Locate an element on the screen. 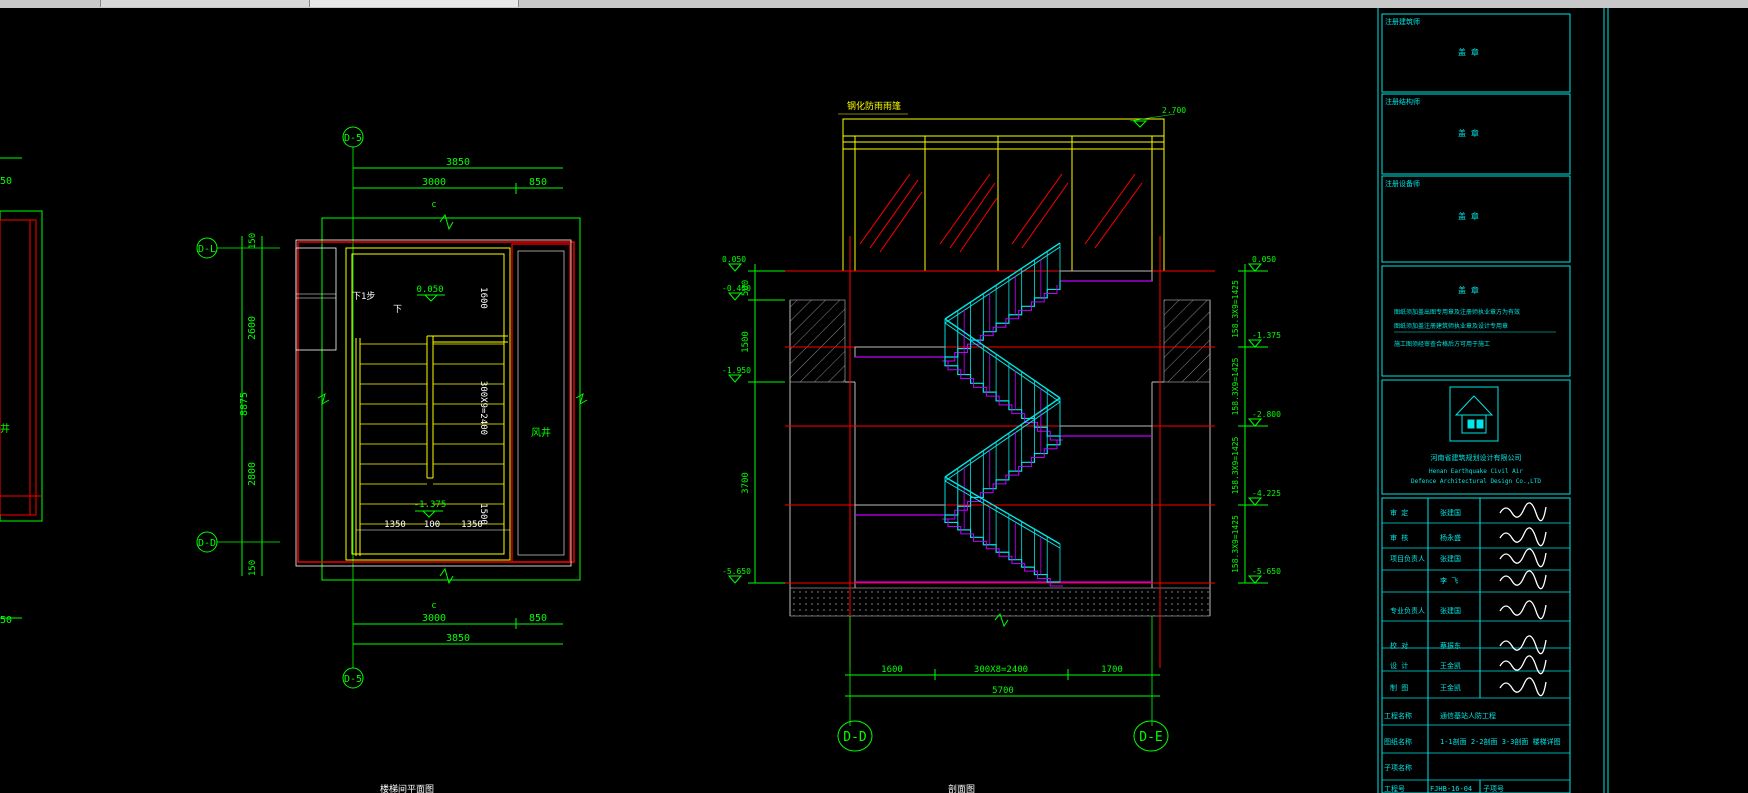 Image resolution: width=1748 pixels, height=793 pixels. tb-staff-role: 专业负责人 is located at coordinates (1407, 610).